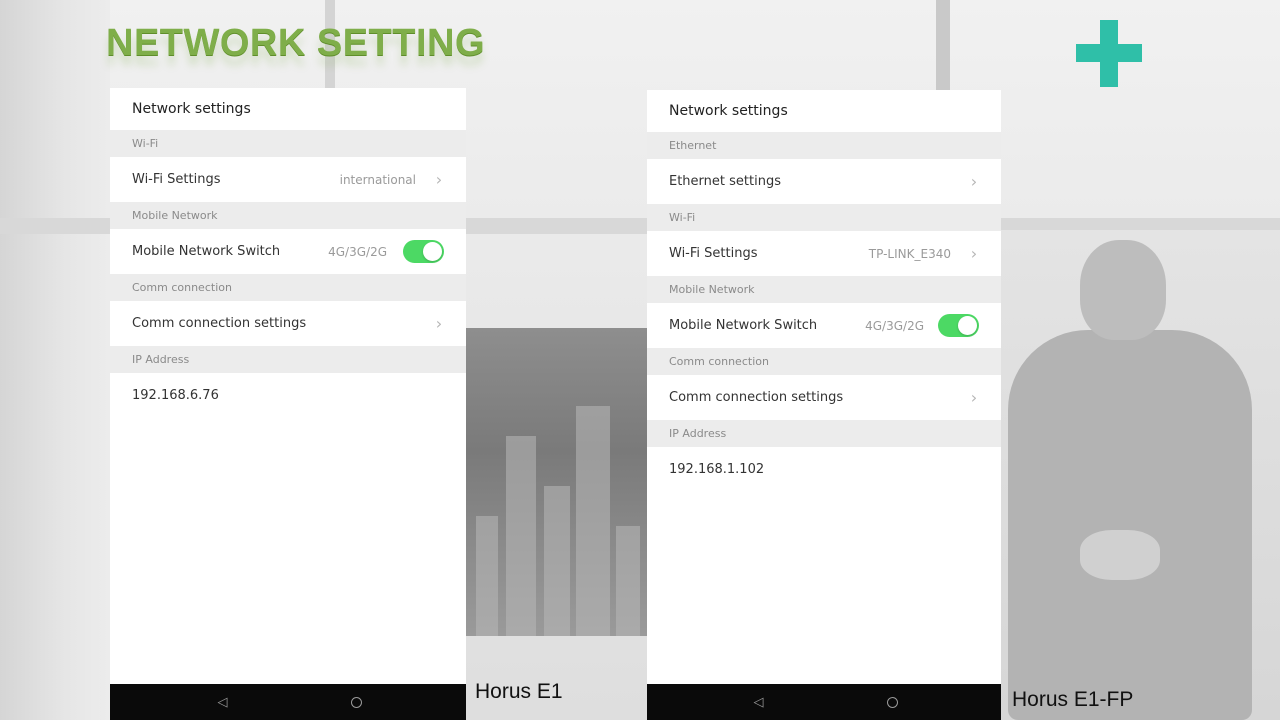  What do you see at coordinates (288, 179) in the screenshot?
I see `wifi-settings-row: Wi-Fi Settings international ›` at bounding box center [288, 179].